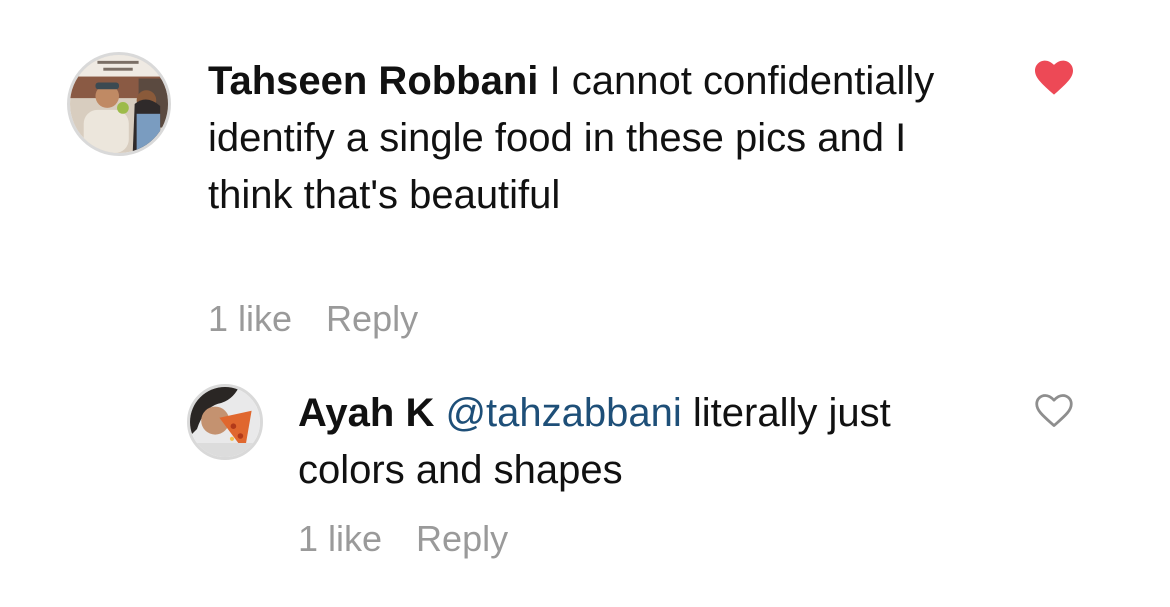 This screenshot has width=1170, height=607. I want to click on reply-username: Ayah K, so click(366, 413).